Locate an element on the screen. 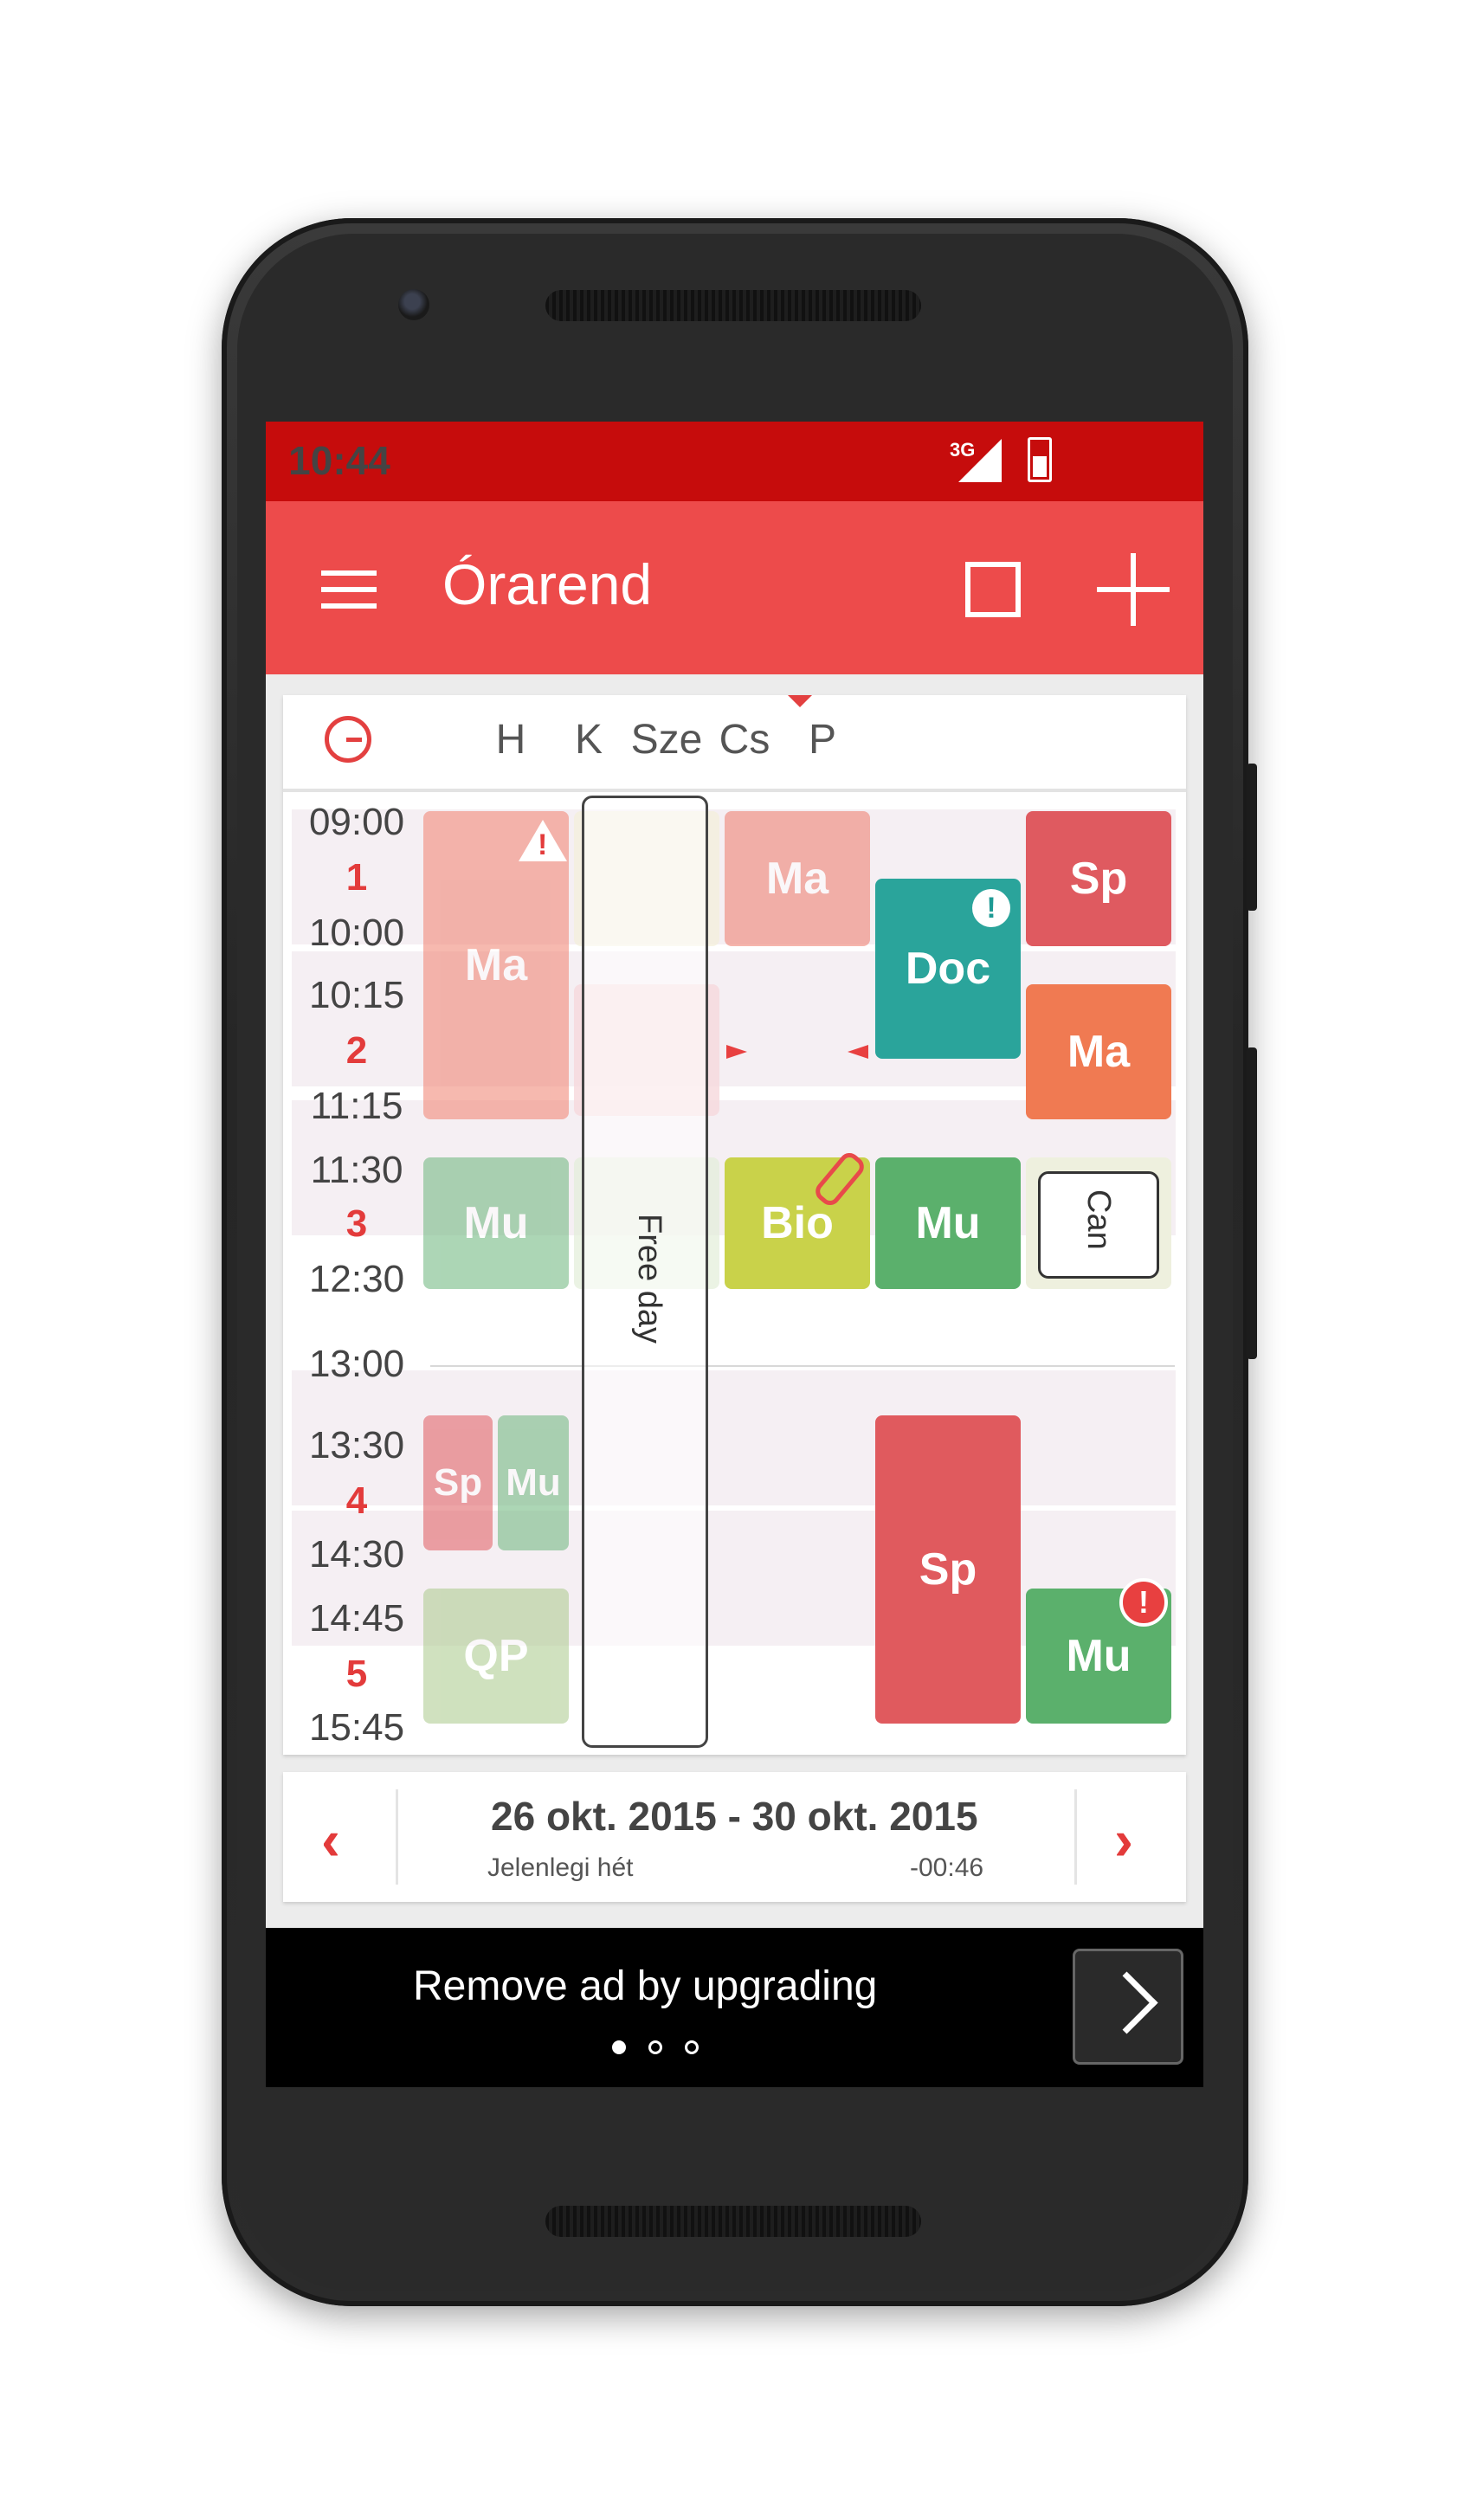  upgrade-arrow-button is located at coordinates (1128, 2007).